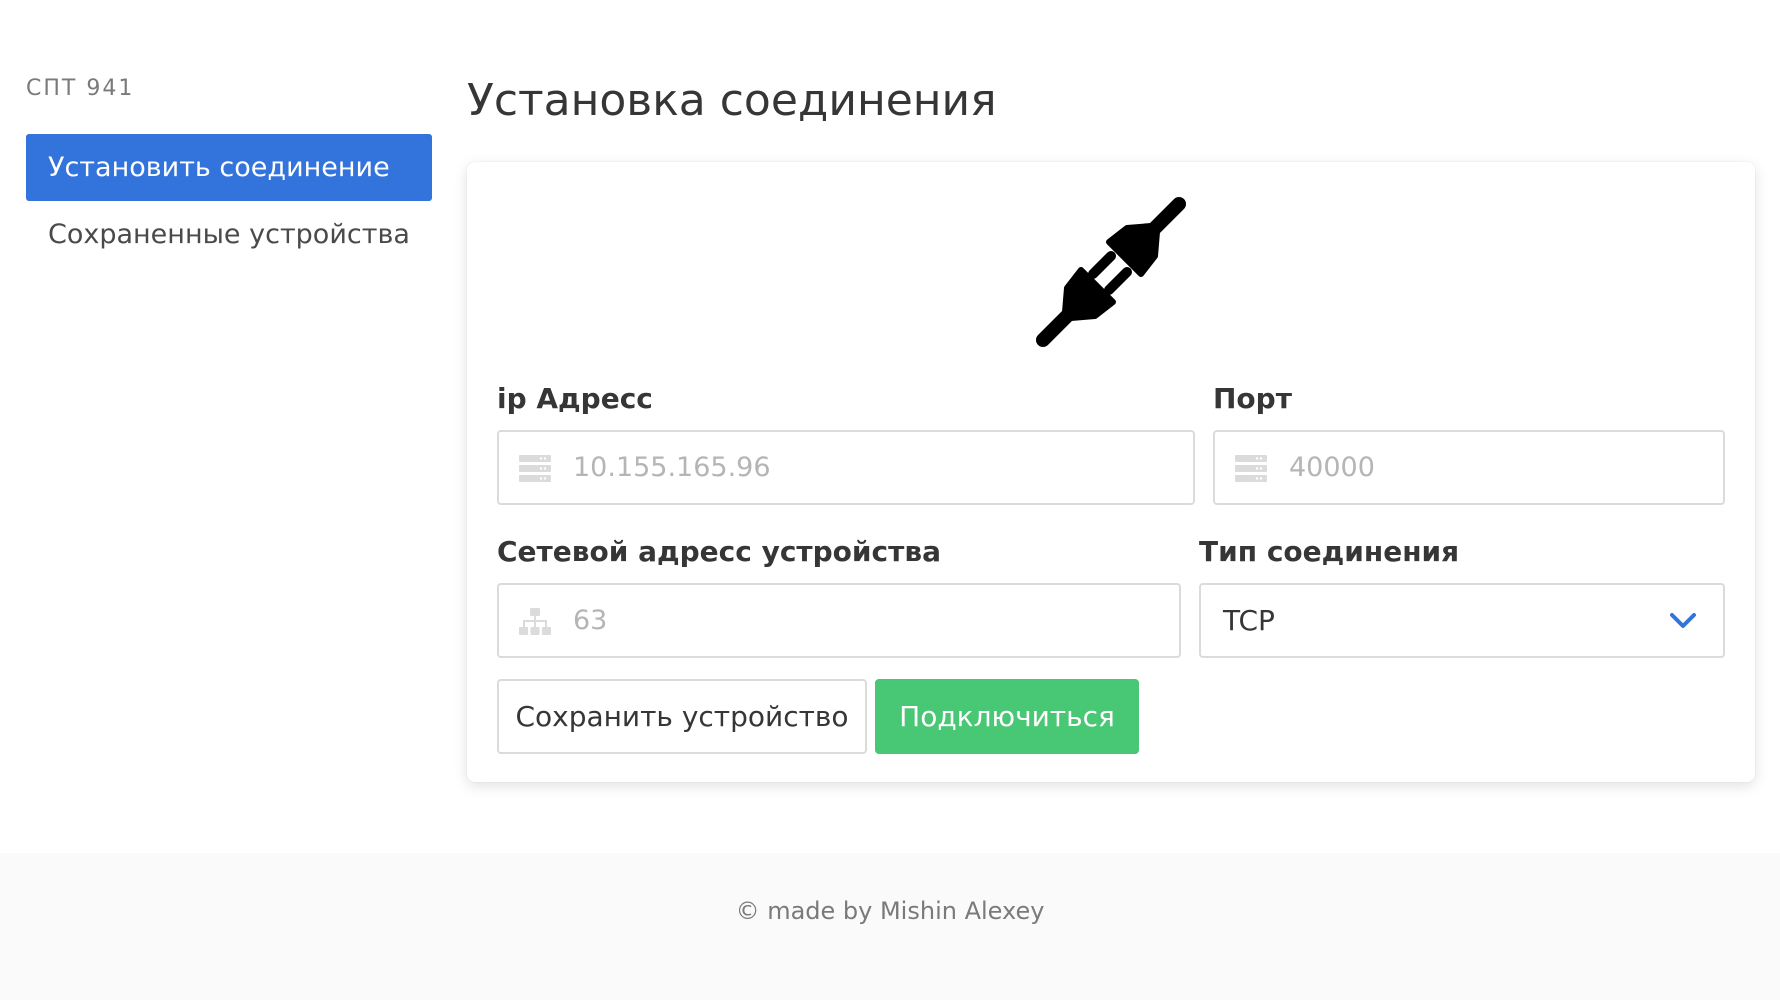 This screenshot has width=1780, height=1000. Describe the element at coordinates (890, 926) in the screenshot. I see `footer: © made by Mishin Alexey` at that location.